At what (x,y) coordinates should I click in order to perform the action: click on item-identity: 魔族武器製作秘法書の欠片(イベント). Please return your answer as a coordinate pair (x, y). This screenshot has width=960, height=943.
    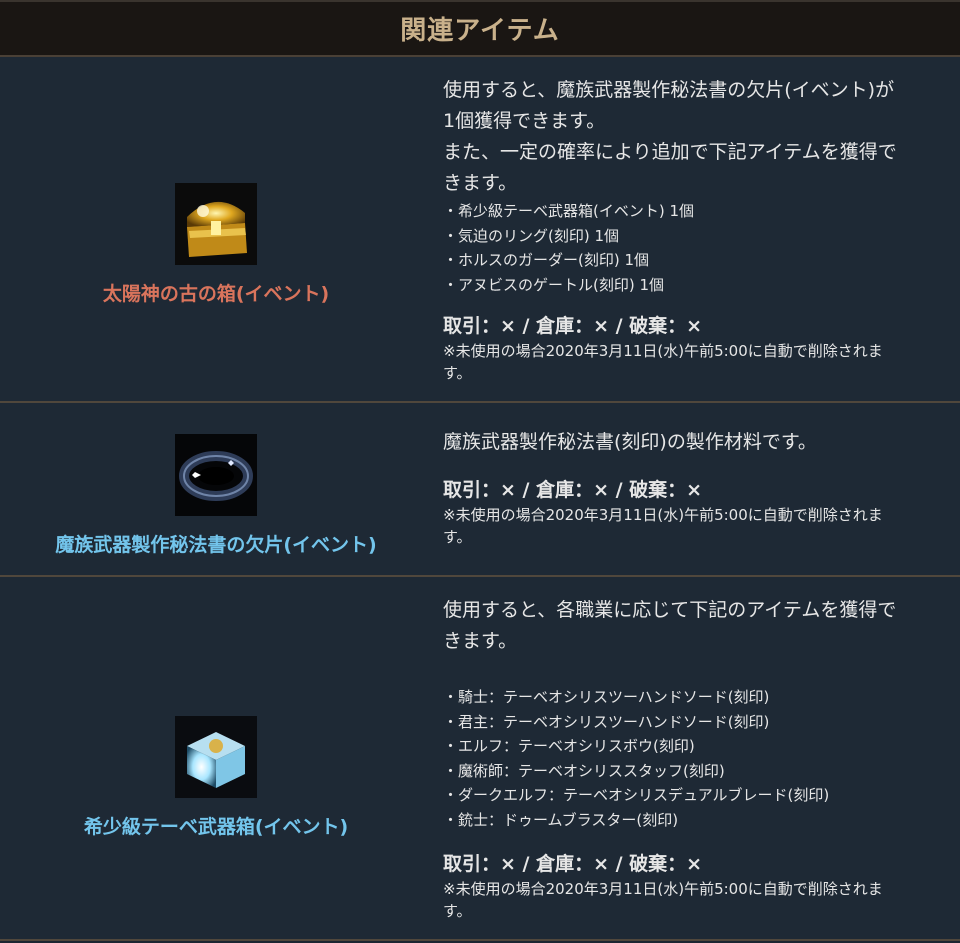
    Looking at the image, I should click on (216, 489).